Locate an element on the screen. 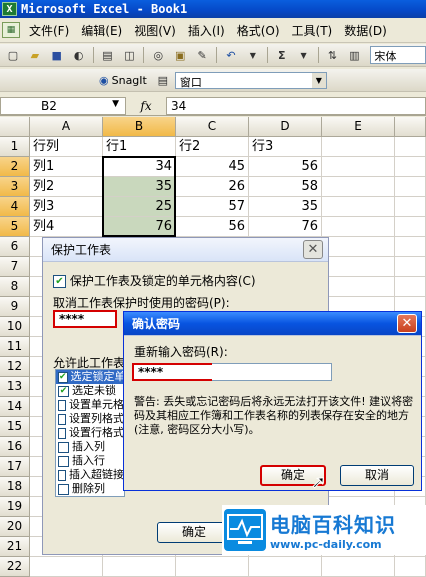 This screenshot has width=426, height=577. row-header: 2 is located at coordinates (15, 167).